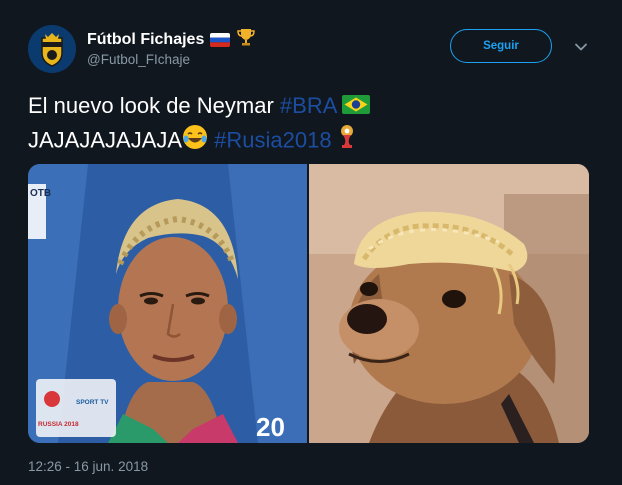 The height and width of the screenshot is (485, 622). Describe the element at coordinates (220, 39) in the screenshot. I see `russia-flag-icon` at that location.